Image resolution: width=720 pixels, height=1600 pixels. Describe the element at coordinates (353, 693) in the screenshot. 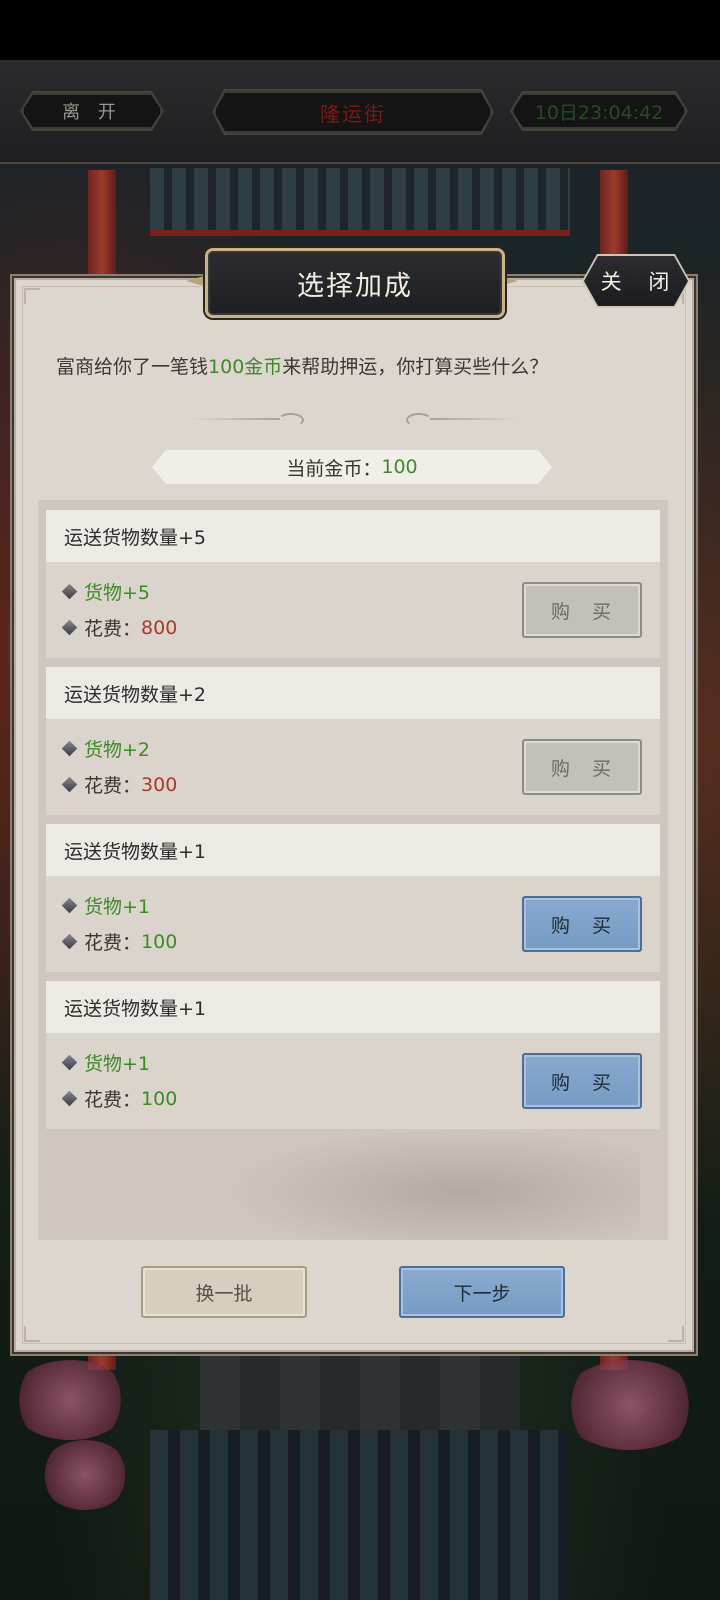

I see `item-title: 运送货物数量+2` at that location.